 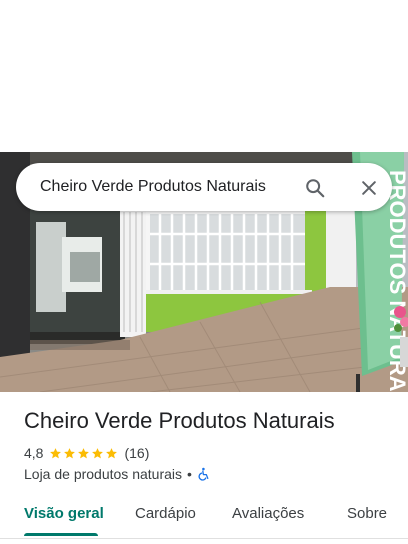 I want to click on active-tab-indicator, so click(x=61, y=534).